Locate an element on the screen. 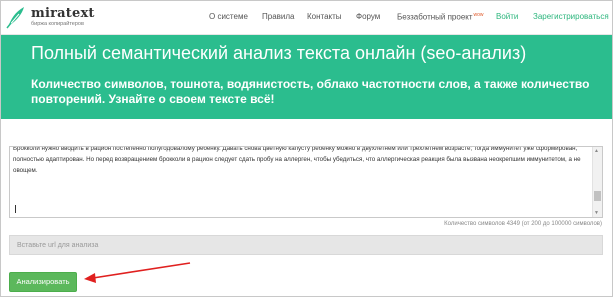  nav-item-carefree-project: Беззаботный проектwow is located at coordinates (440, 17).